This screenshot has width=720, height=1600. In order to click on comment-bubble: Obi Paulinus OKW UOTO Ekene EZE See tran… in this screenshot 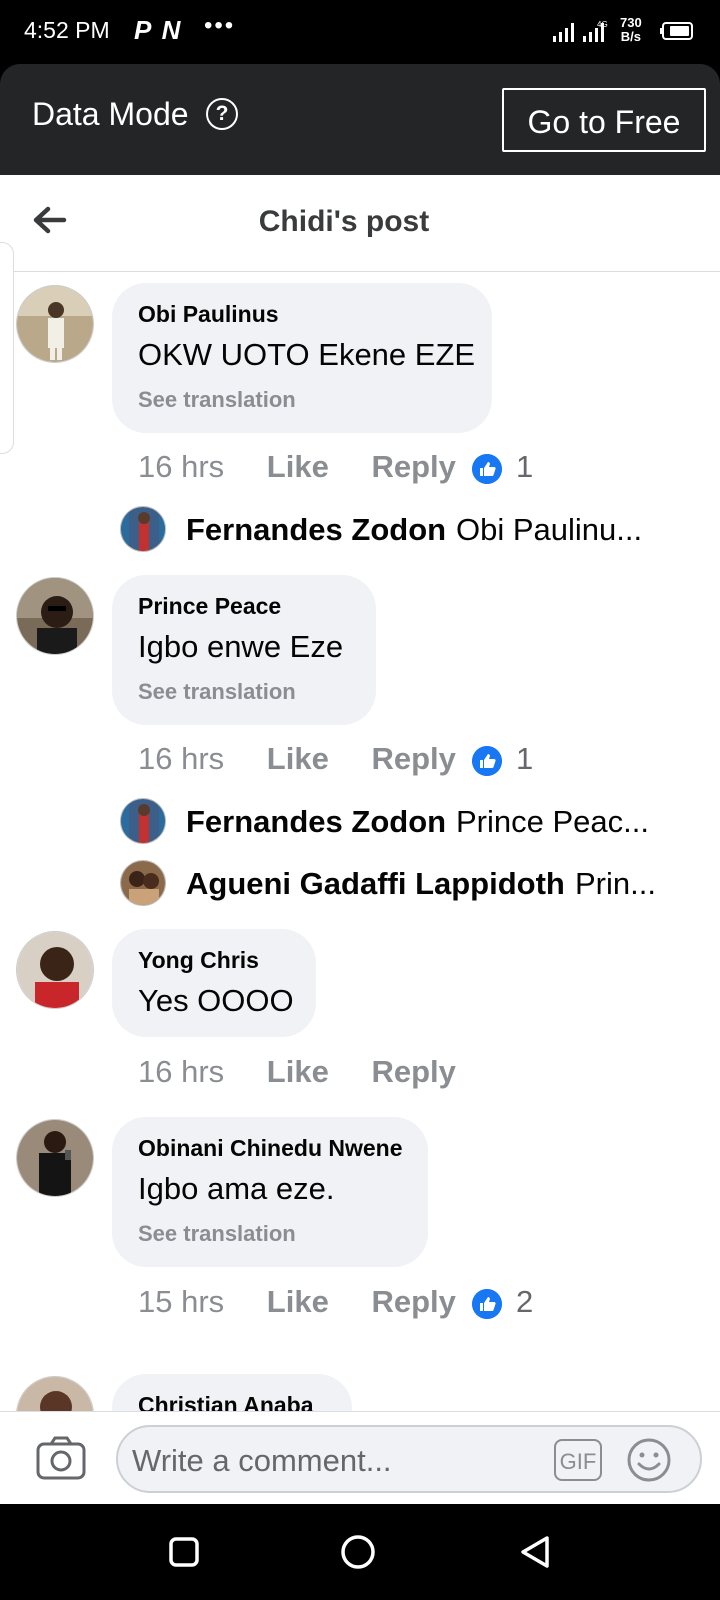, I will do `click(302, 358)`.